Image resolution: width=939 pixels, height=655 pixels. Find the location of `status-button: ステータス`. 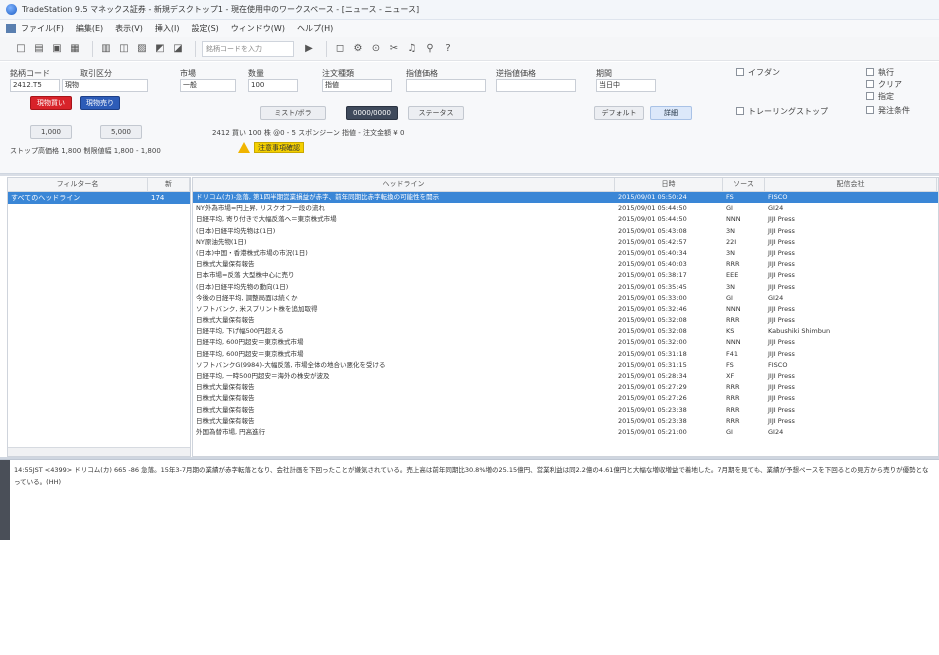

status-button: ステータス is located at coordinates (436, 113).